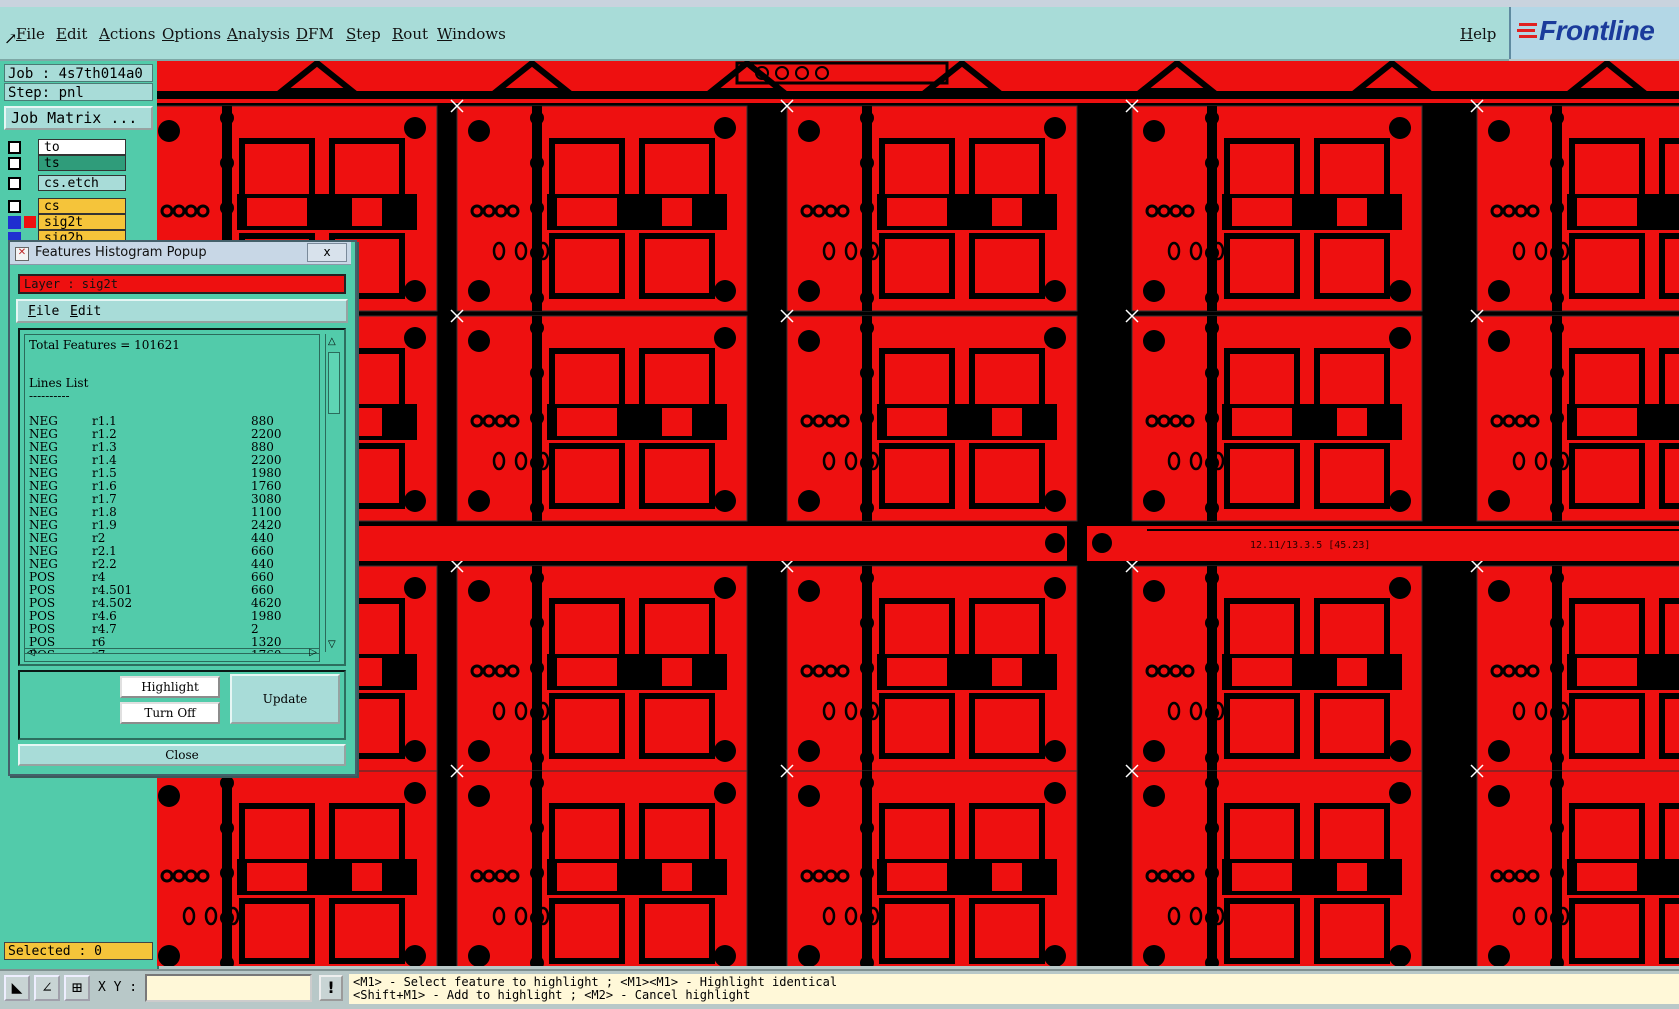  Describe the element at coordinates (170, 687) in the screenshot. I see `highlight-button: Highlight` at that location.